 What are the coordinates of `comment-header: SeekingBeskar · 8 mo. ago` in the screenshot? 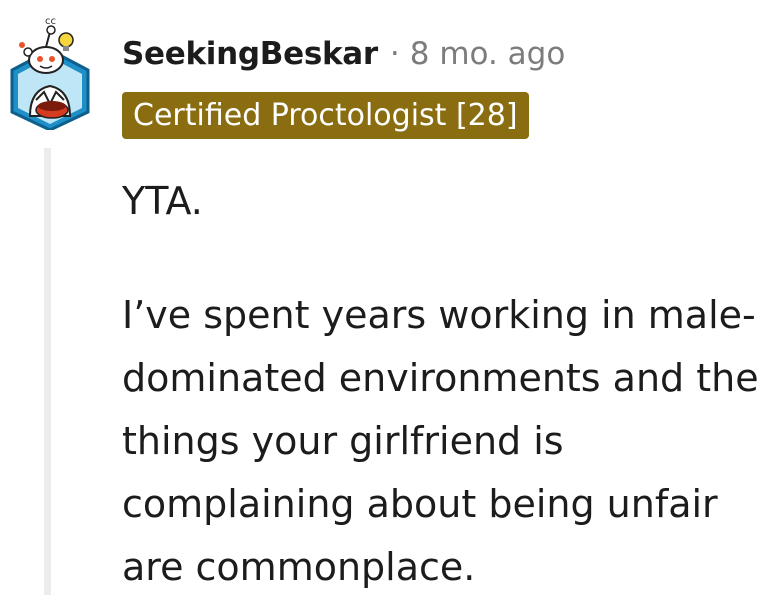 It's located at (343, 54).